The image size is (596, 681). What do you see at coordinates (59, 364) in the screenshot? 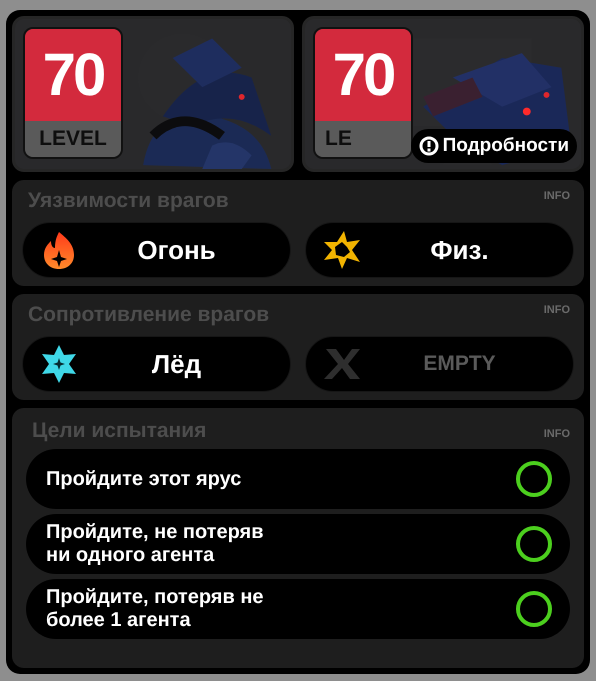
I see `star-icon` at bounding box center [59, 364].